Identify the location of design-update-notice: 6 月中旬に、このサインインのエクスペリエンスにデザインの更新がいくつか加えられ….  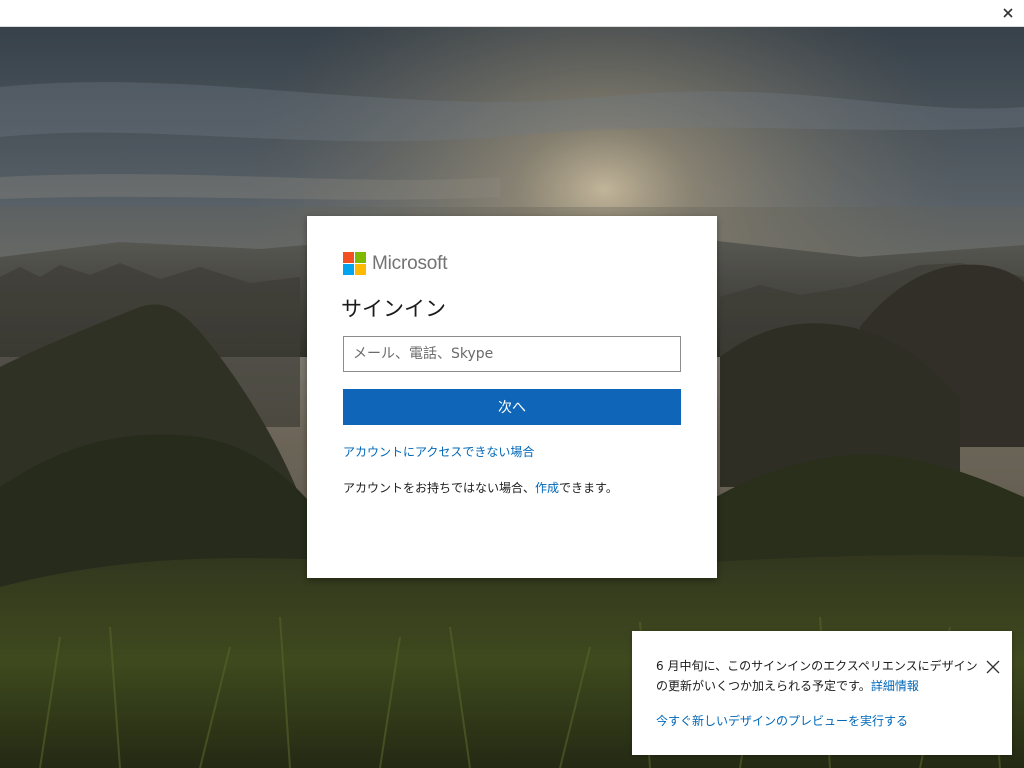
(822, 693).